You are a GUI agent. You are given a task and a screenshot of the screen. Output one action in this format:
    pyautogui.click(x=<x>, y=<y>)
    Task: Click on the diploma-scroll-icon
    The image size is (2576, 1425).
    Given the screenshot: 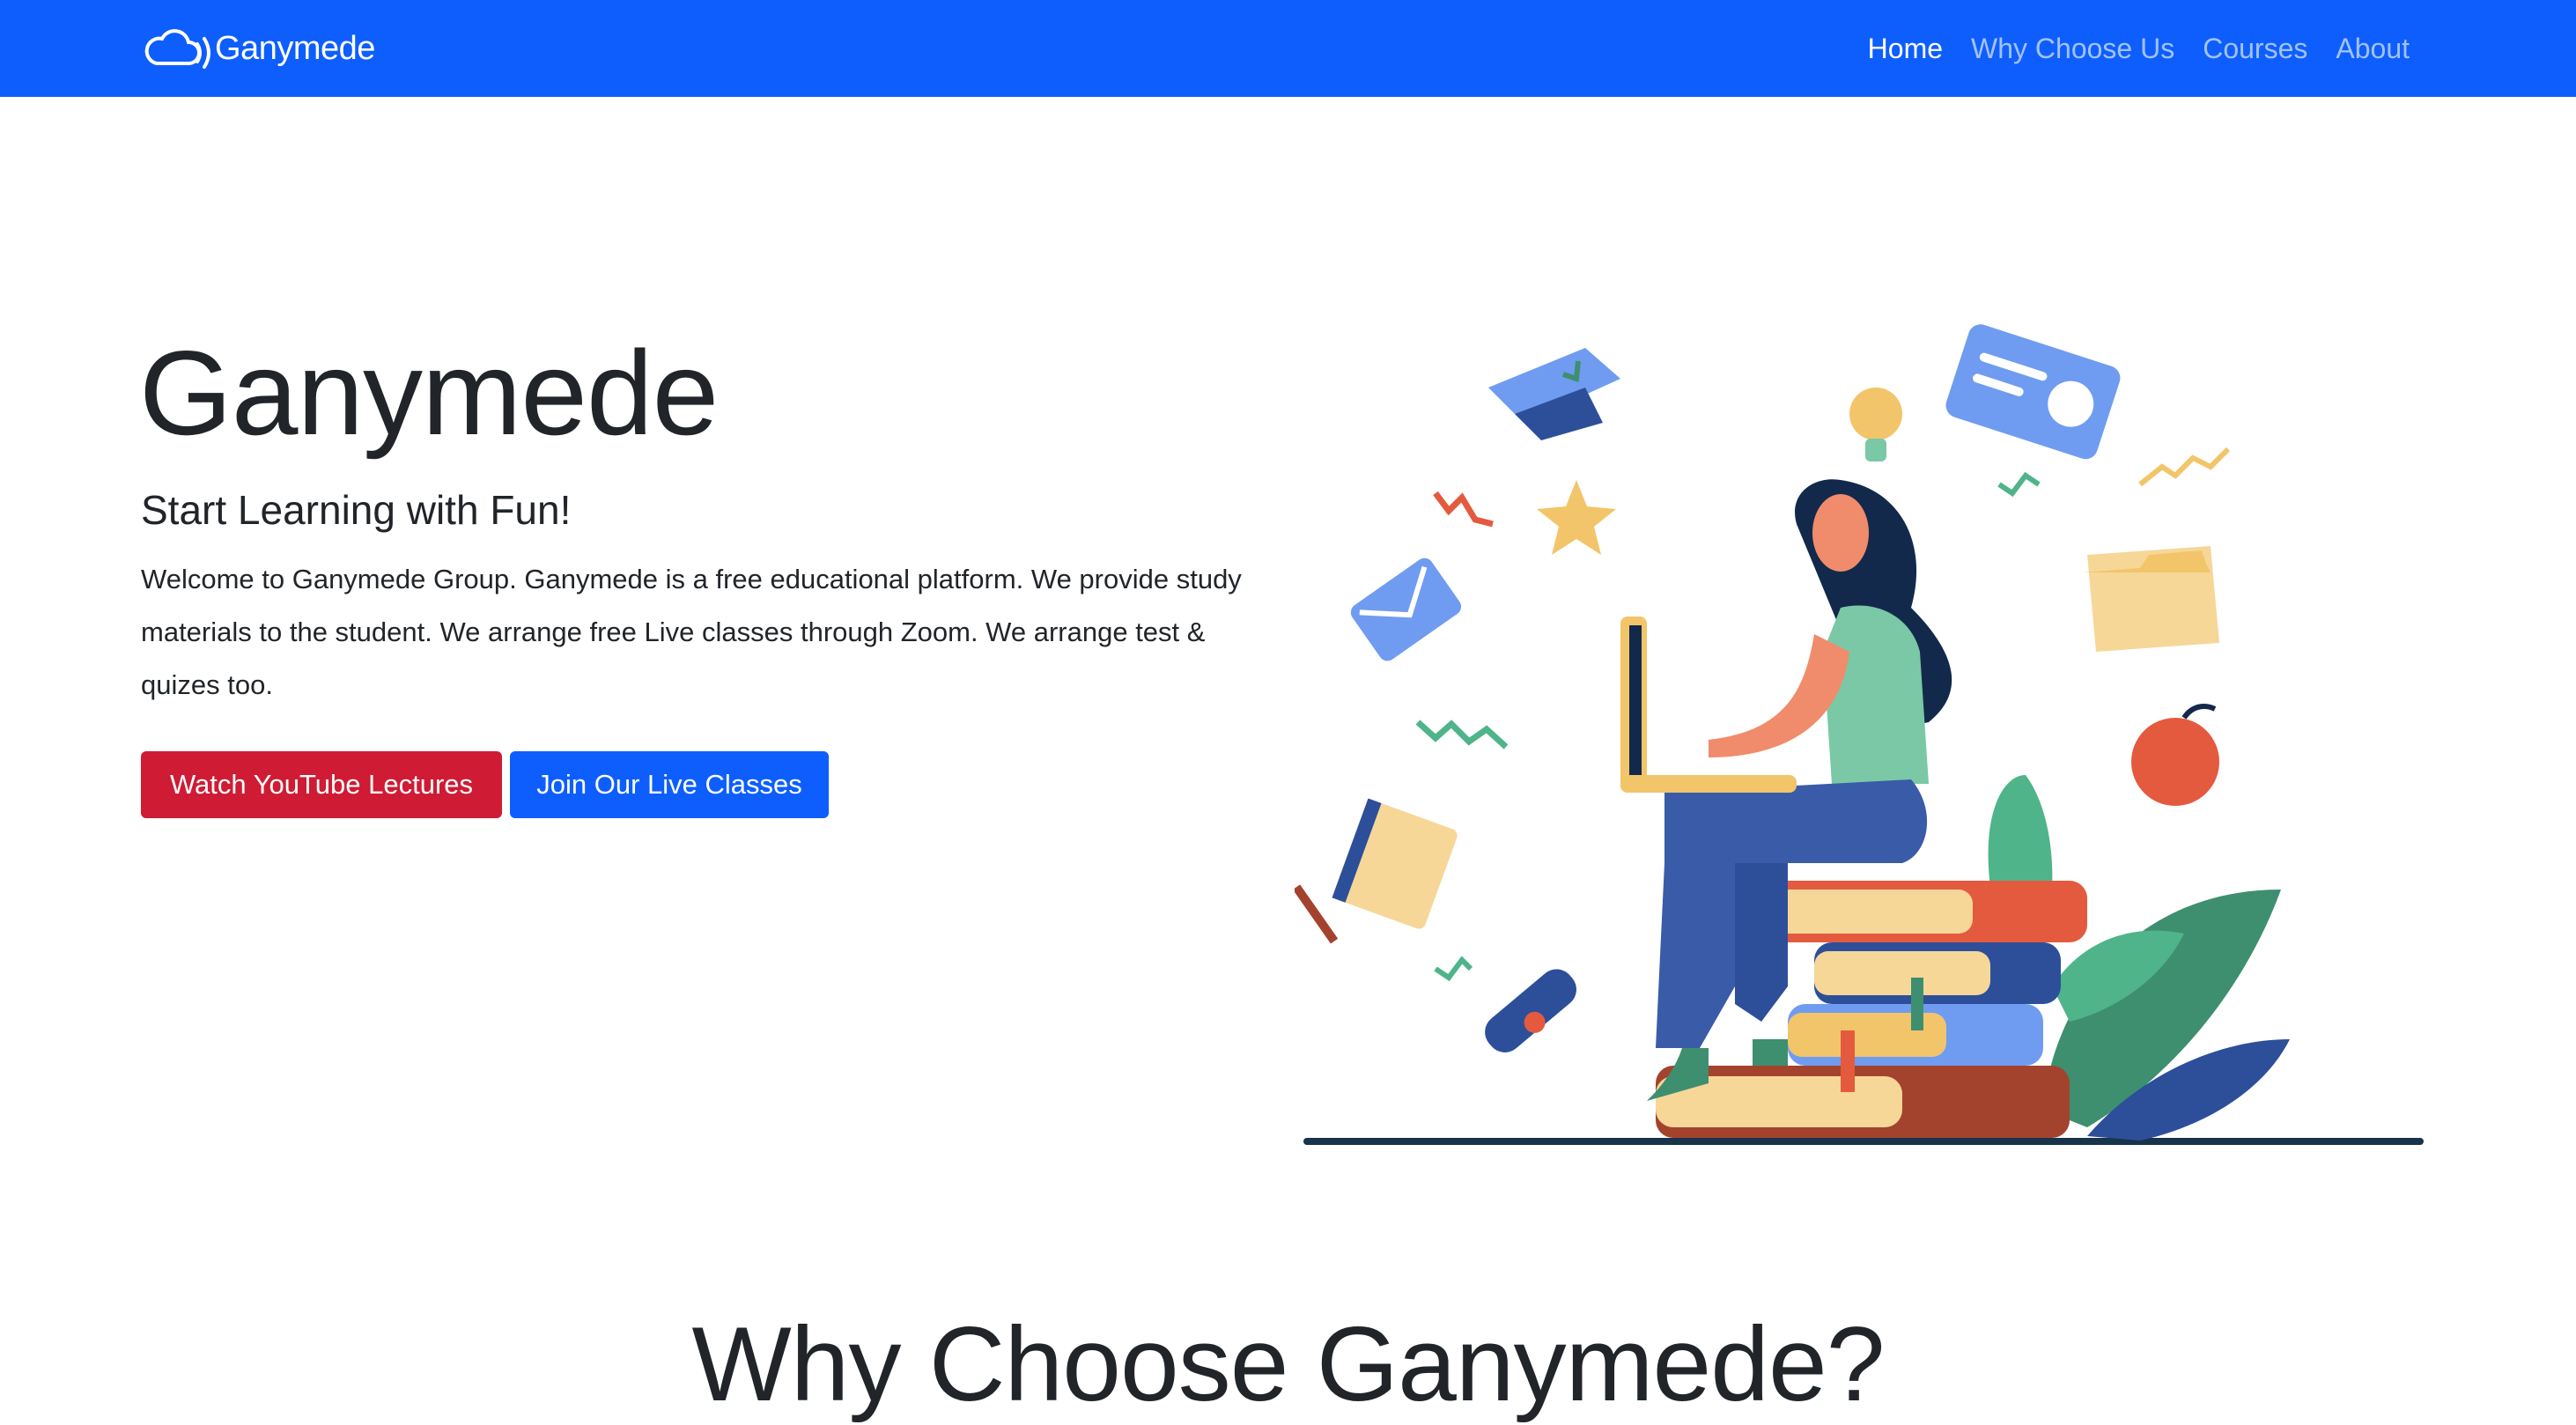 What is the action you would take?
    pyautogui.click(x=1530, y=1011)
    